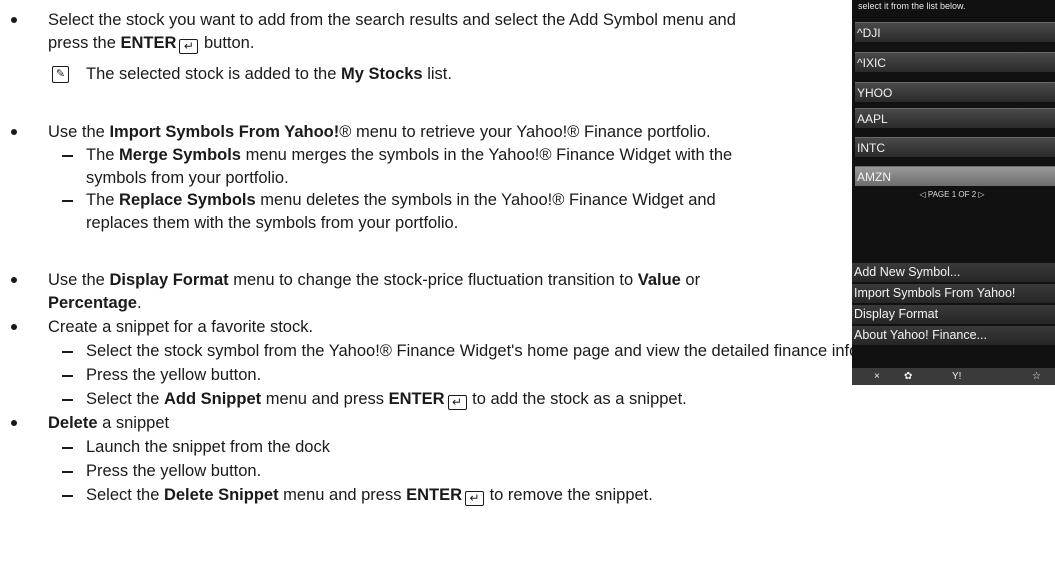 This screenshot has width=1055, height=584. Describe the element at coordinates (151, 44) in the screenshot. I see `bullet-1-line-2: press the ENTER ↵ button.` at that location.